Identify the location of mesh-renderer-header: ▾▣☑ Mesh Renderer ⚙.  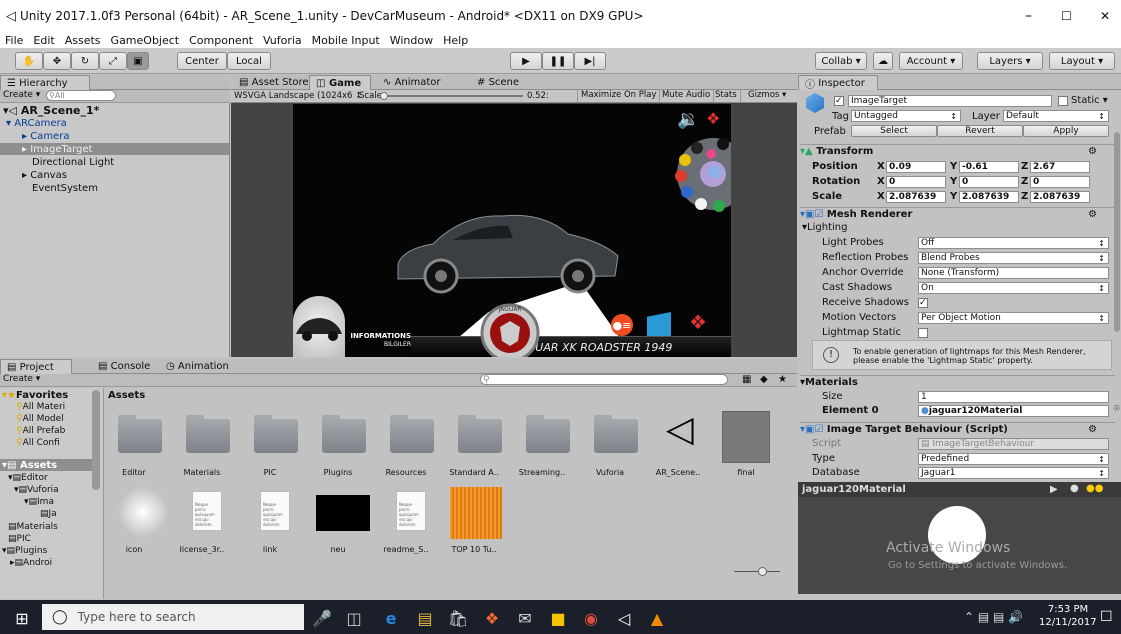
(957, 214).